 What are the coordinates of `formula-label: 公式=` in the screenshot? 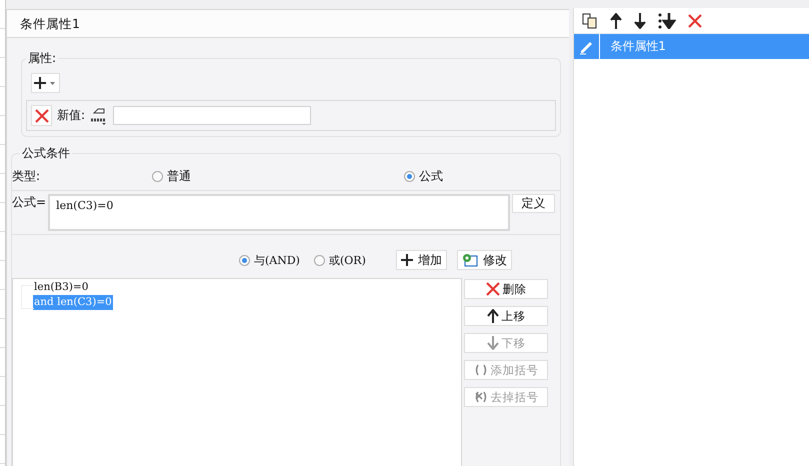 It's located at (29, 202).